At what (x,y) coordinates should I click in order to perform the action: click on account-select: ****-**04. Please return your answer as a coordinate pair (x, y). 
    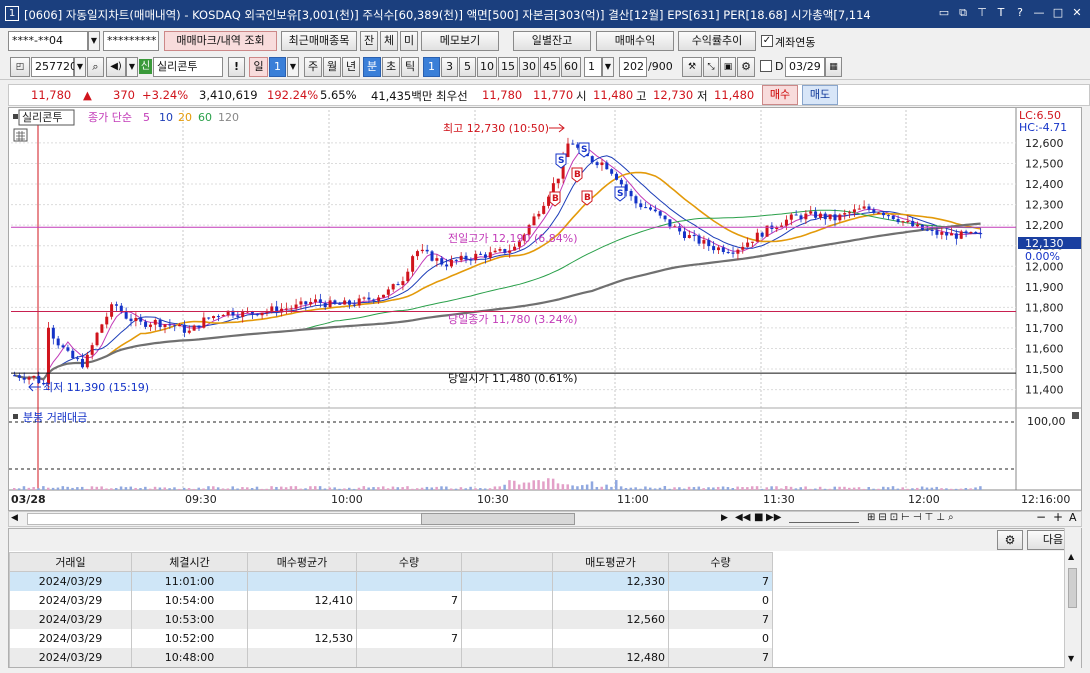
    Looking at the image, I should click on (48, 41).